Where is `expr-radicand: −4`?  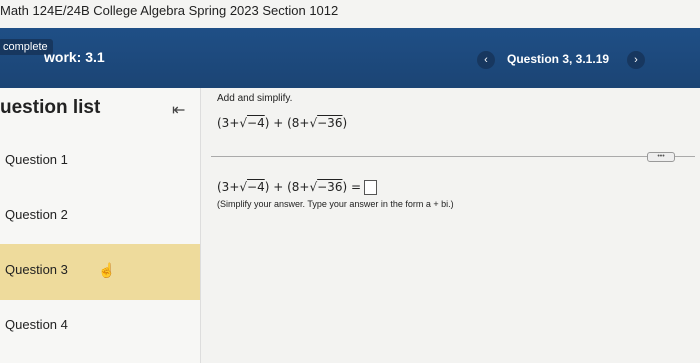 expr-radicand: −4 is located at coordinates (256, 123).